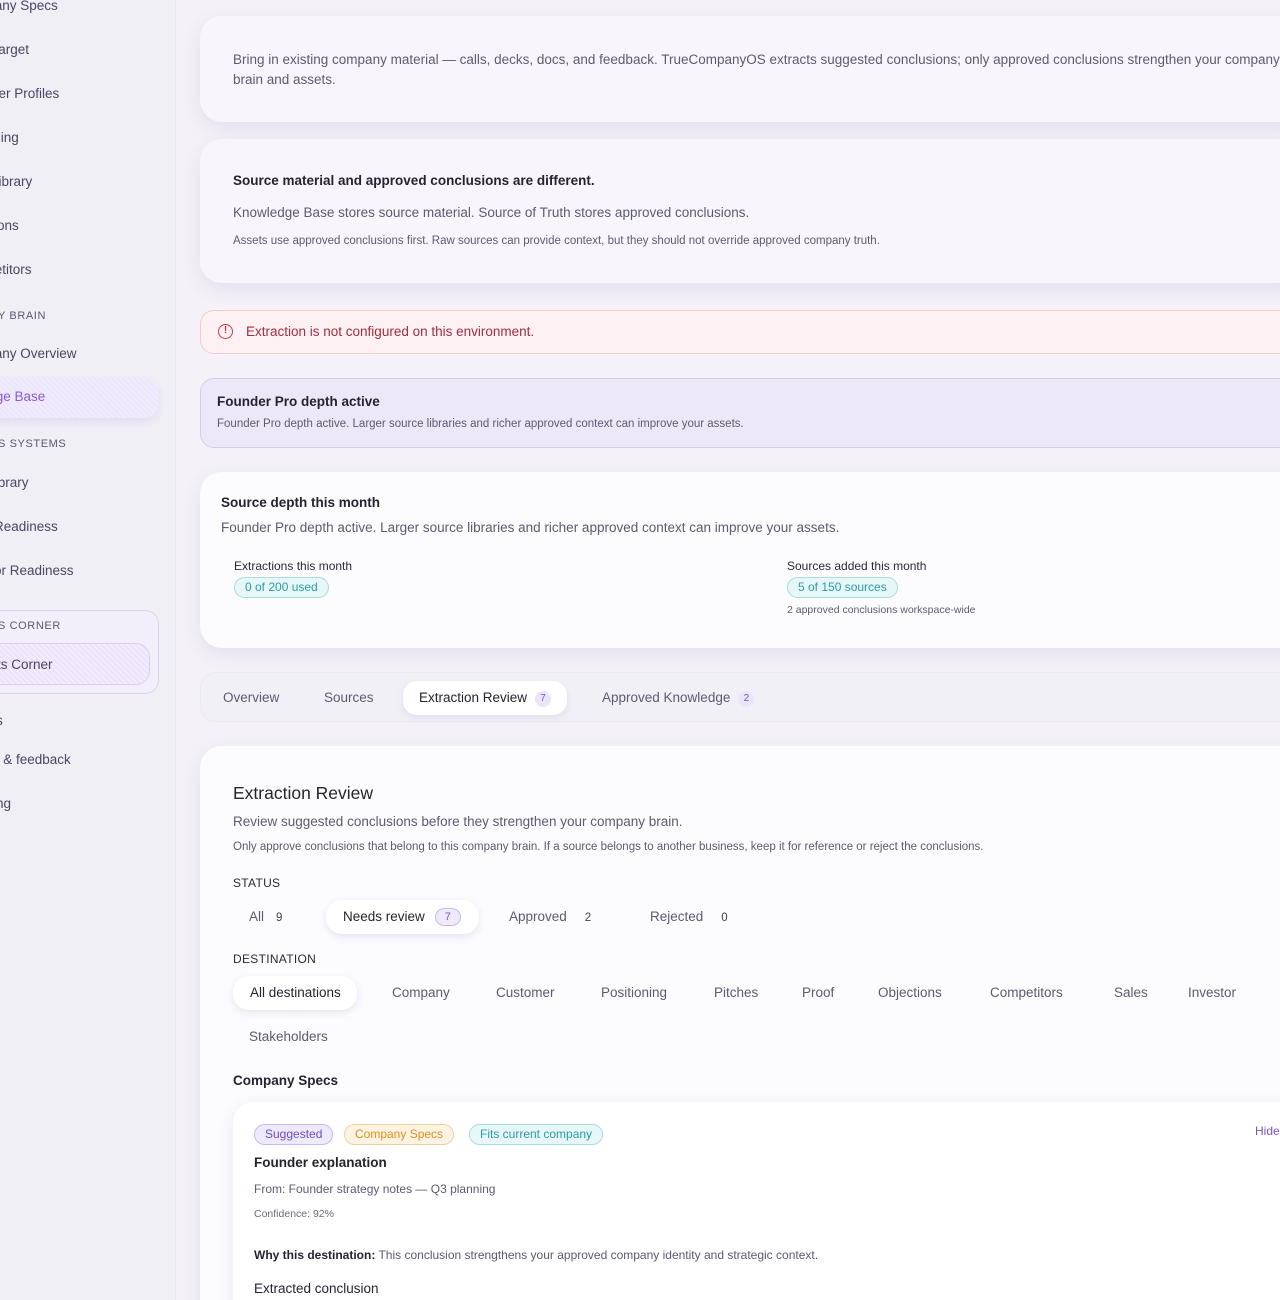 The width and height of the screenshot is (1280, 1300). Describe the element at coordinates (33, 444) in the screenshot. I see `sidebar-section-systems: S SYSTEMS` at that location.